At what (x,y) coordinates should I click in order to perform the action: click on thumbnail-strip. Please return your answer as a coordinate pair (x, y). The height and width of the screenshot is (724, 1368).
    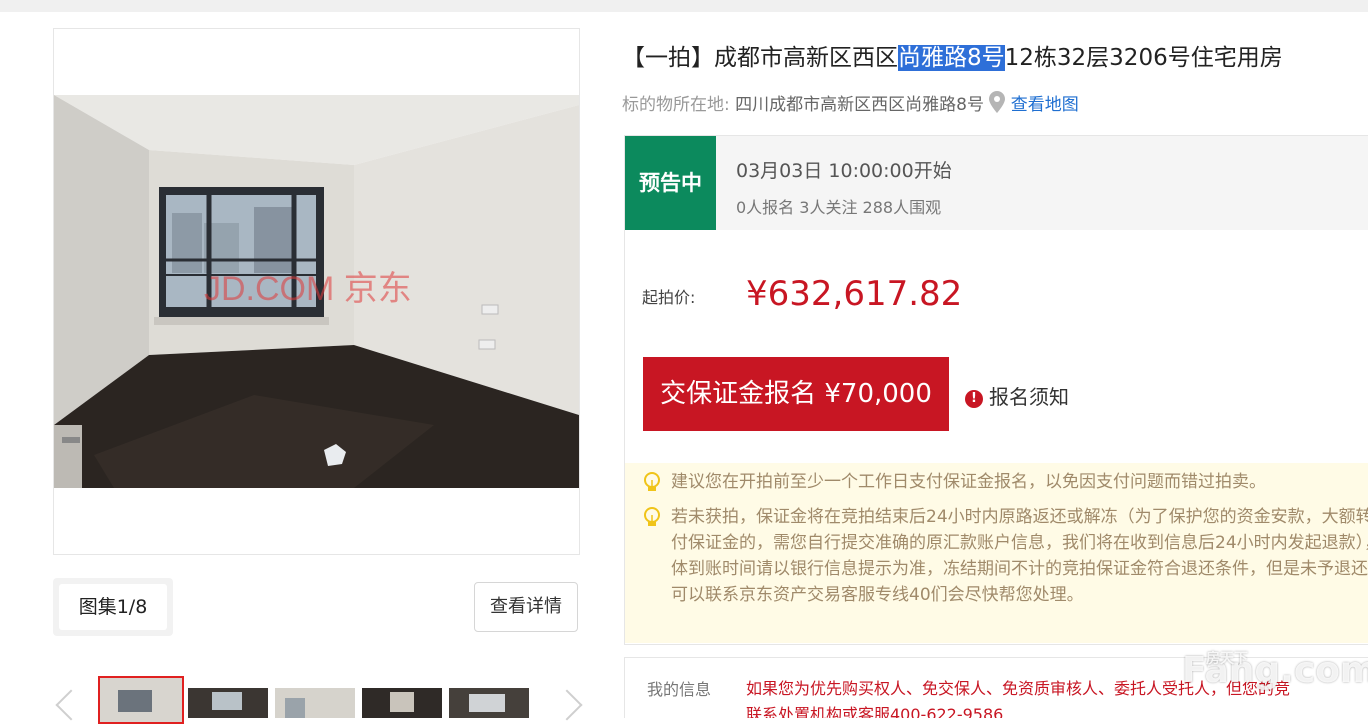
    Looking at the image, I should click on (320, 700).